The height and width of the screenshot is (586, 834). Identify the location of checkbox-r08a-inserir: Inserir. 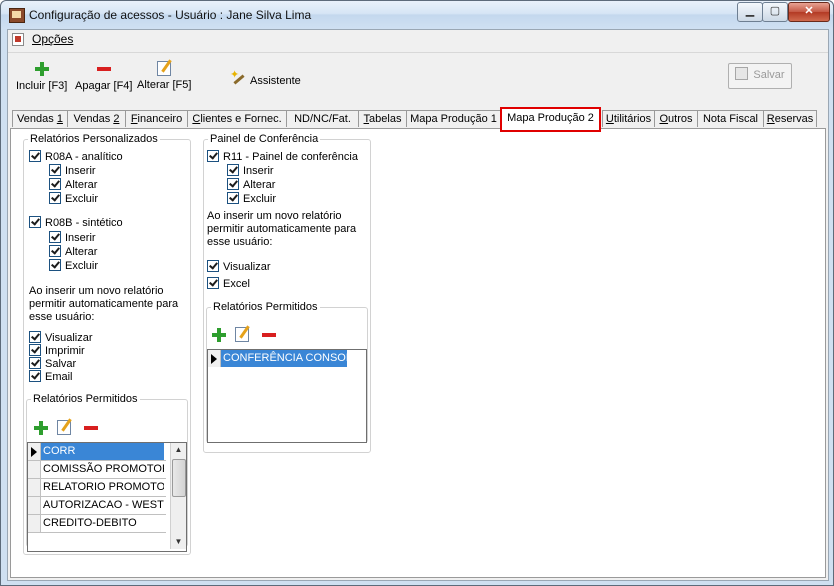
(72, 170).